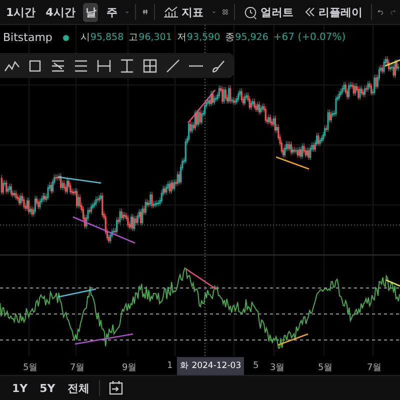 This screenshot has height=400, width=400. Describe the element at coordinates (170, 12) in the screenshot. I see `chart-line-icon` at that location.